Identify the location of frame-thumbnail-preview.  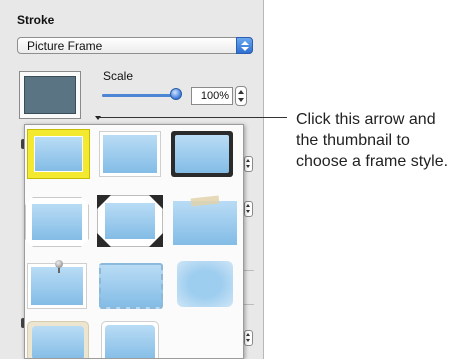
(50, 95).